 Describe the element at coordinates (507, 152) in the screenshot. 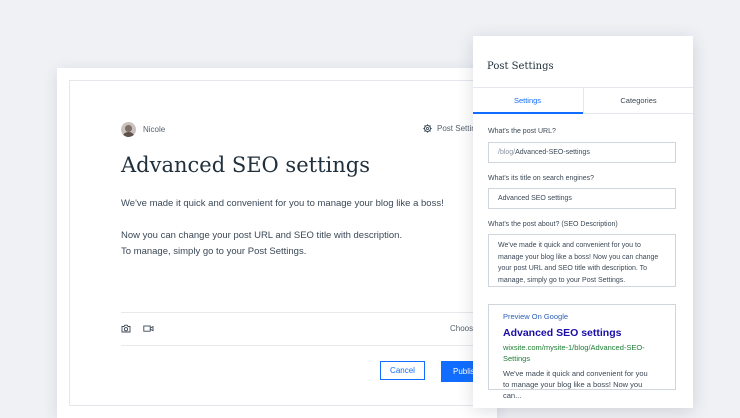

I see `url-prefix: /blog/` at that location.